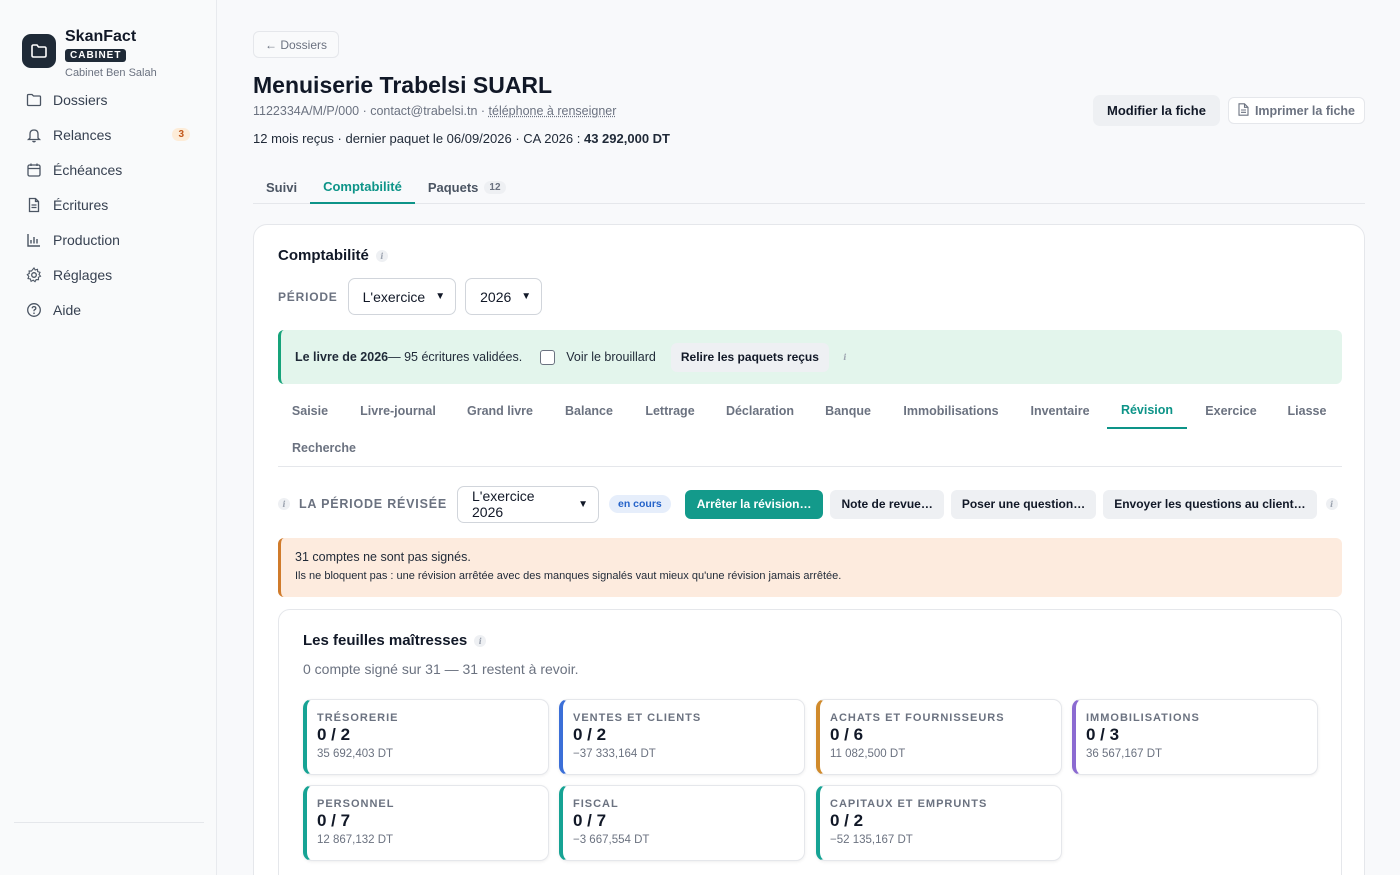 Image resolution: width=1400 pixels, height=875 pixels. Describe the element at coordinates (108, 99) in the screenshot. I see `sidebar-item-dossiers: Dossiers` at that location.